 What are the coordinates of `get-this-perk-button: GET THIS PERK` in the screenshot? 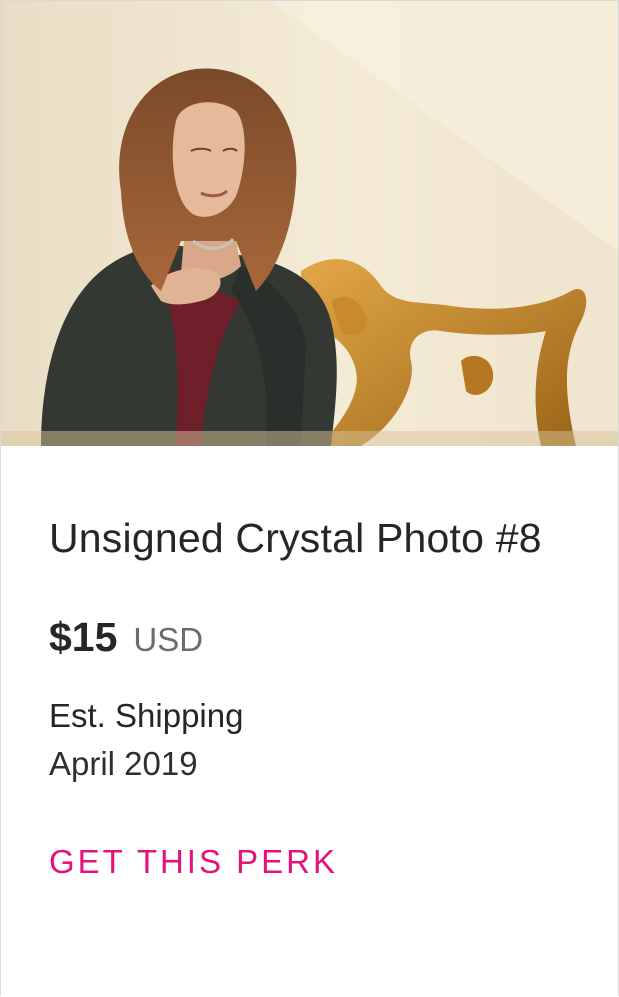 It's located at (193, 862).